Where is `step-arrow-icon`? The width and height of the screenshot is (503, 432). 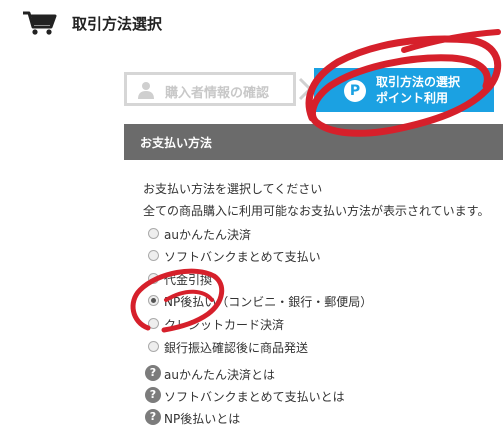 step-arrow-icon is located at coordinates (305, 89).